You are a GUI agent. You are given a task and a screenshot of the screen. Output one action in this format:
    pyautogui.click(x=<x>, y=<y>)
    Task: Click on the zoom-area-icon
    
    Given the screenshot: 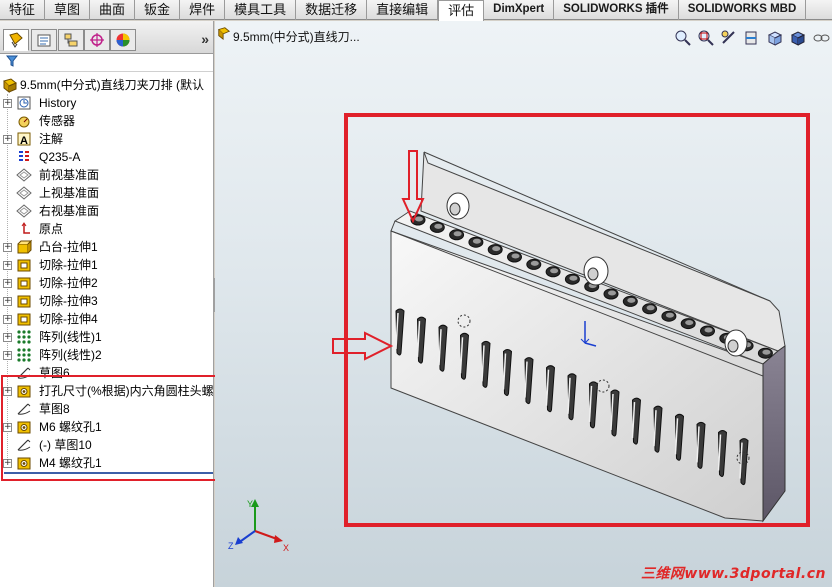 What is the action you would take?
    pyautogui.click(x=706, y=38)
    